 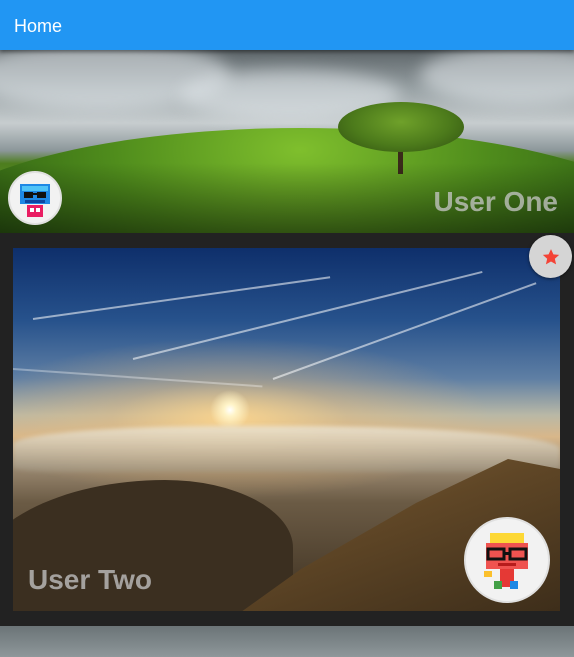 What do you see at coordinates (287, 641) in the screenshot?
I see `user-card-three` at bounding box center [287, 641].